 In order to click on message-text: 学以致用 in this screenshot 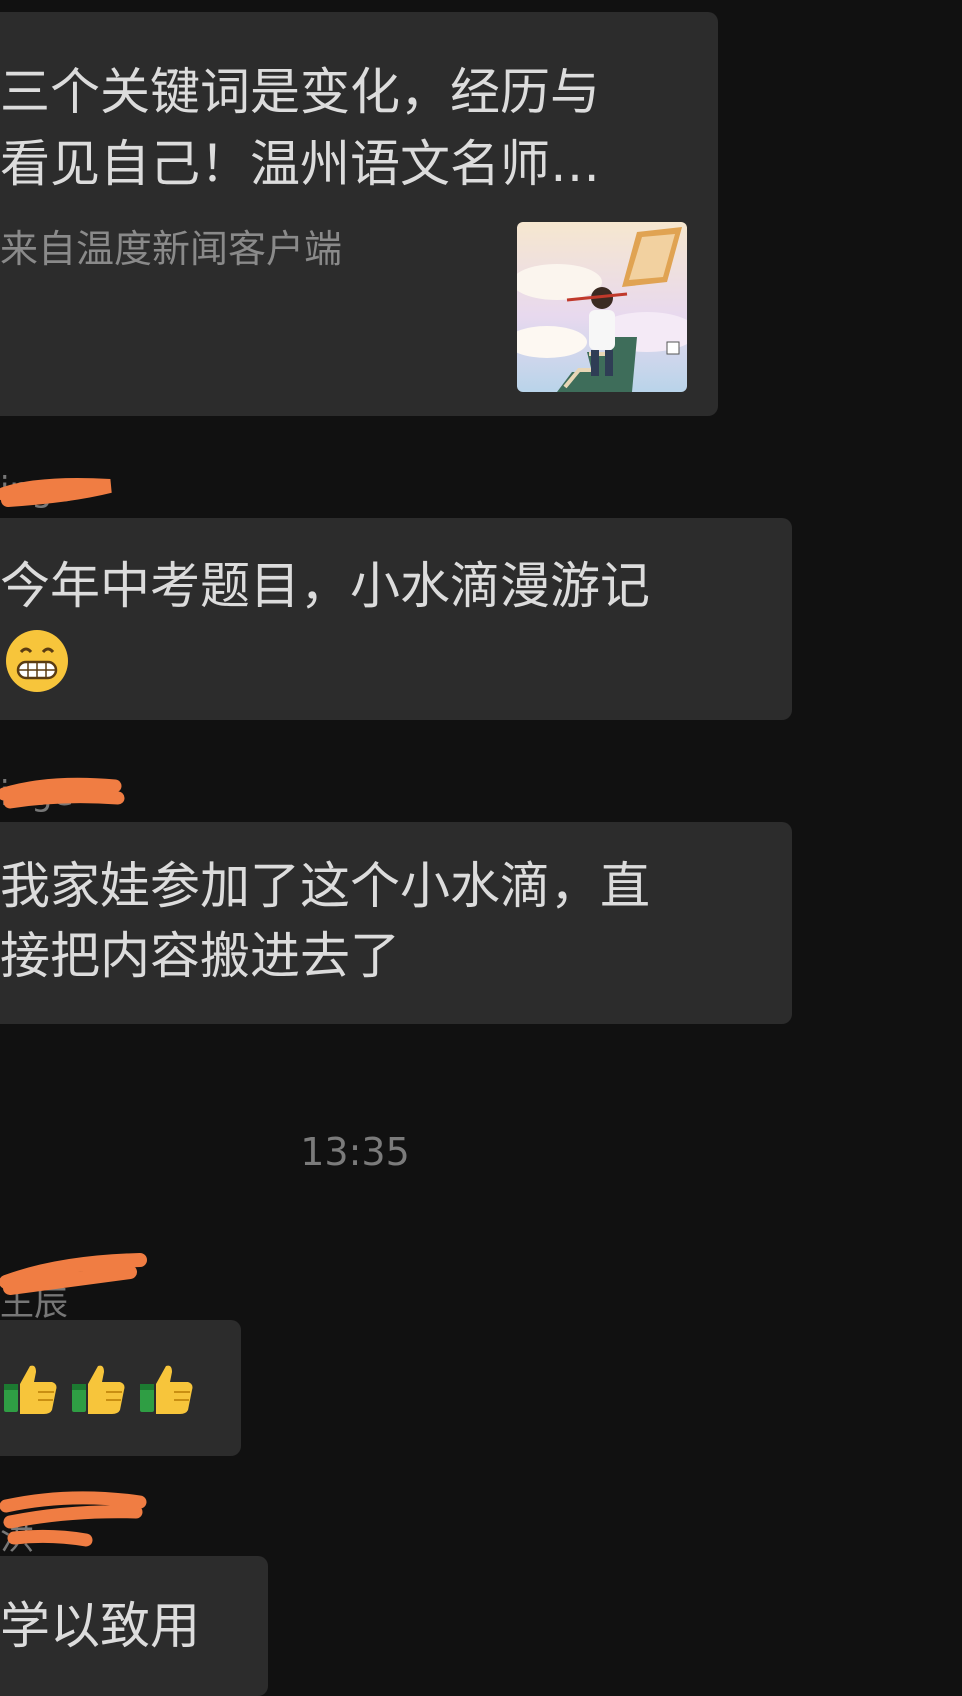, I will do `click(100, 1626)`.